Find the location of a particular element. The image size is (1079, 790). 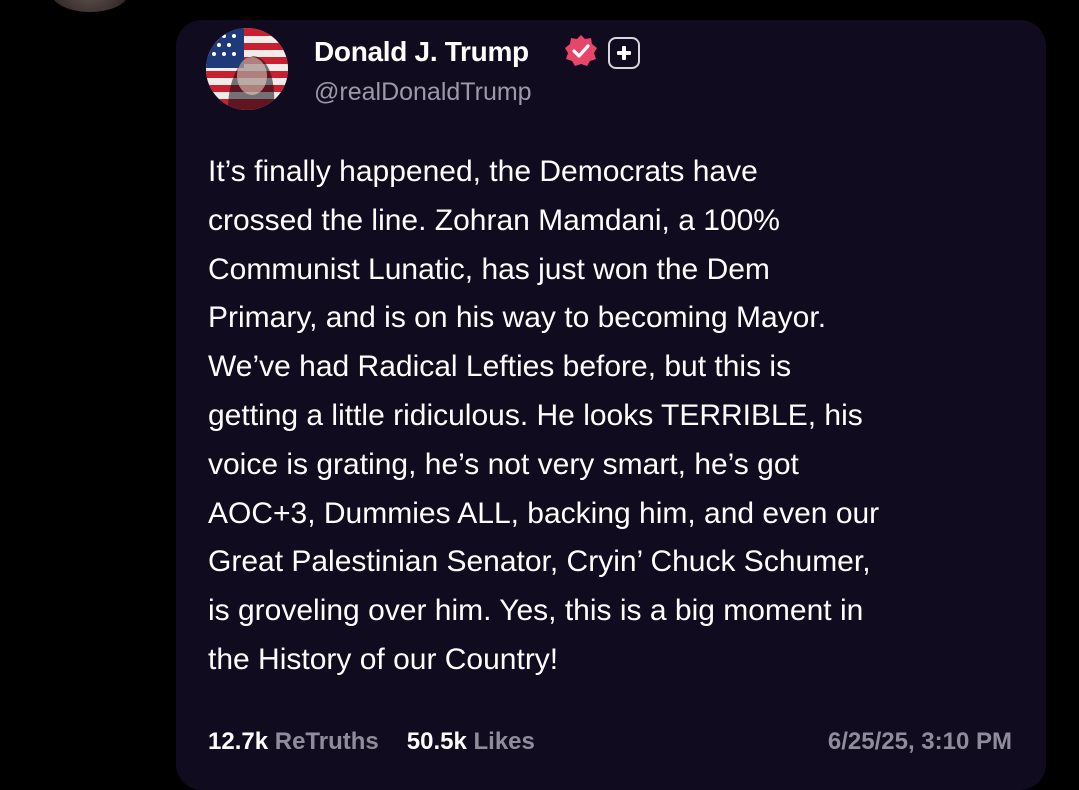

flag-portrait-image is located at coordinates (247, 69).